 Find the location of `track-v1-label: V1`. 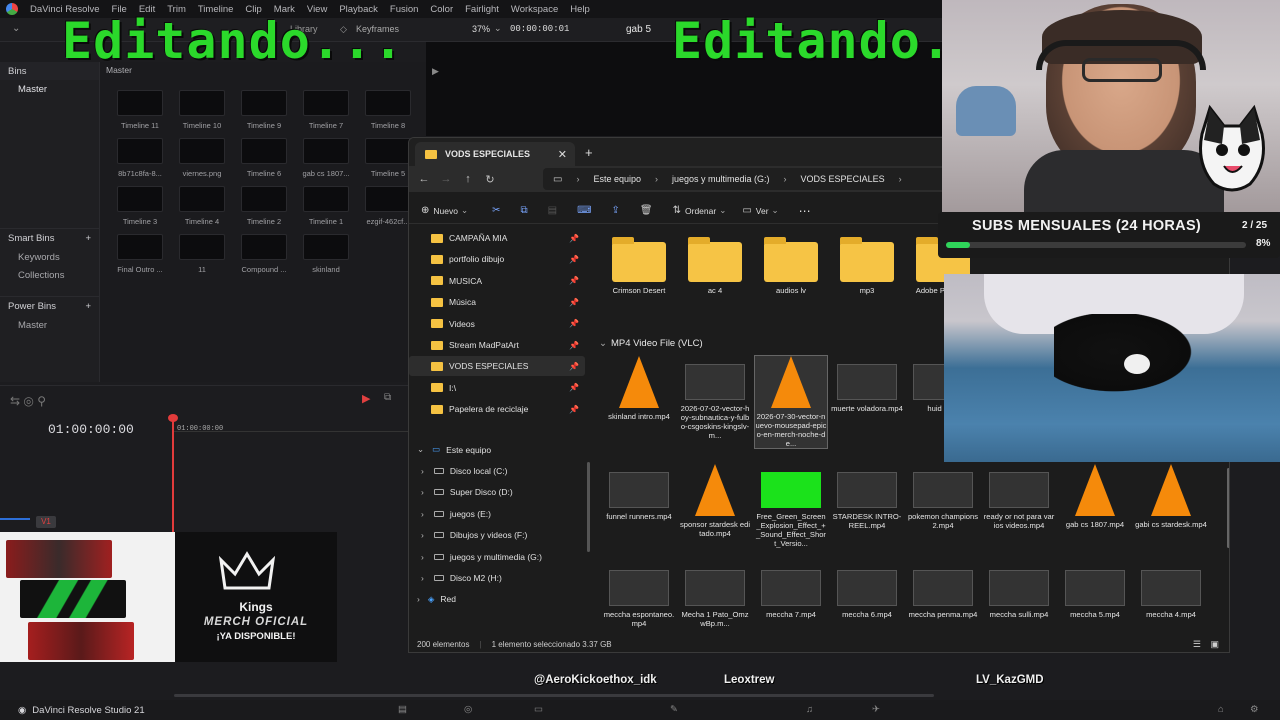

track-v1-label: V1 is located at coordinates (46, 522).